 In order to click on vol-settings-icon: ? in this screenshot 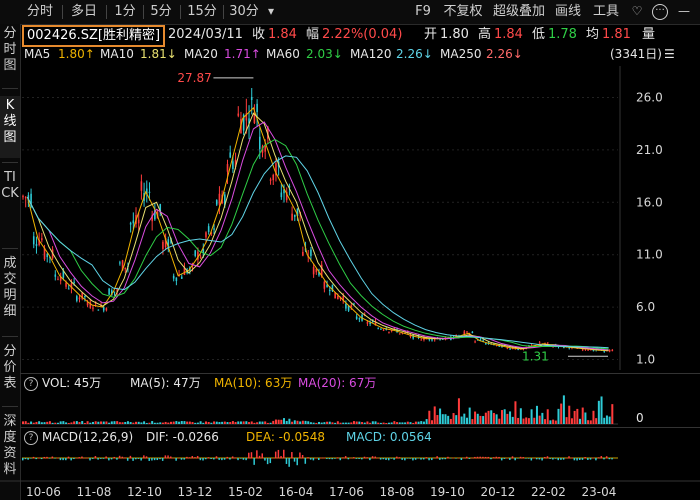, I will do `click(31, 383)`.